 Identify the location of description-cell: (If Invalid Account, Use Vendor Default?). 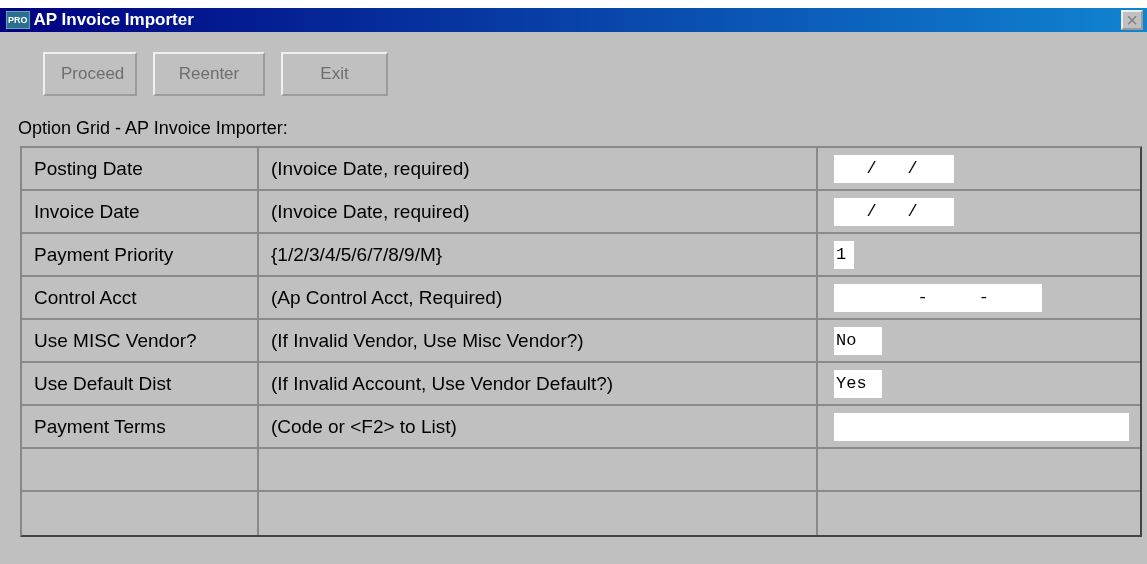
(538, 383).